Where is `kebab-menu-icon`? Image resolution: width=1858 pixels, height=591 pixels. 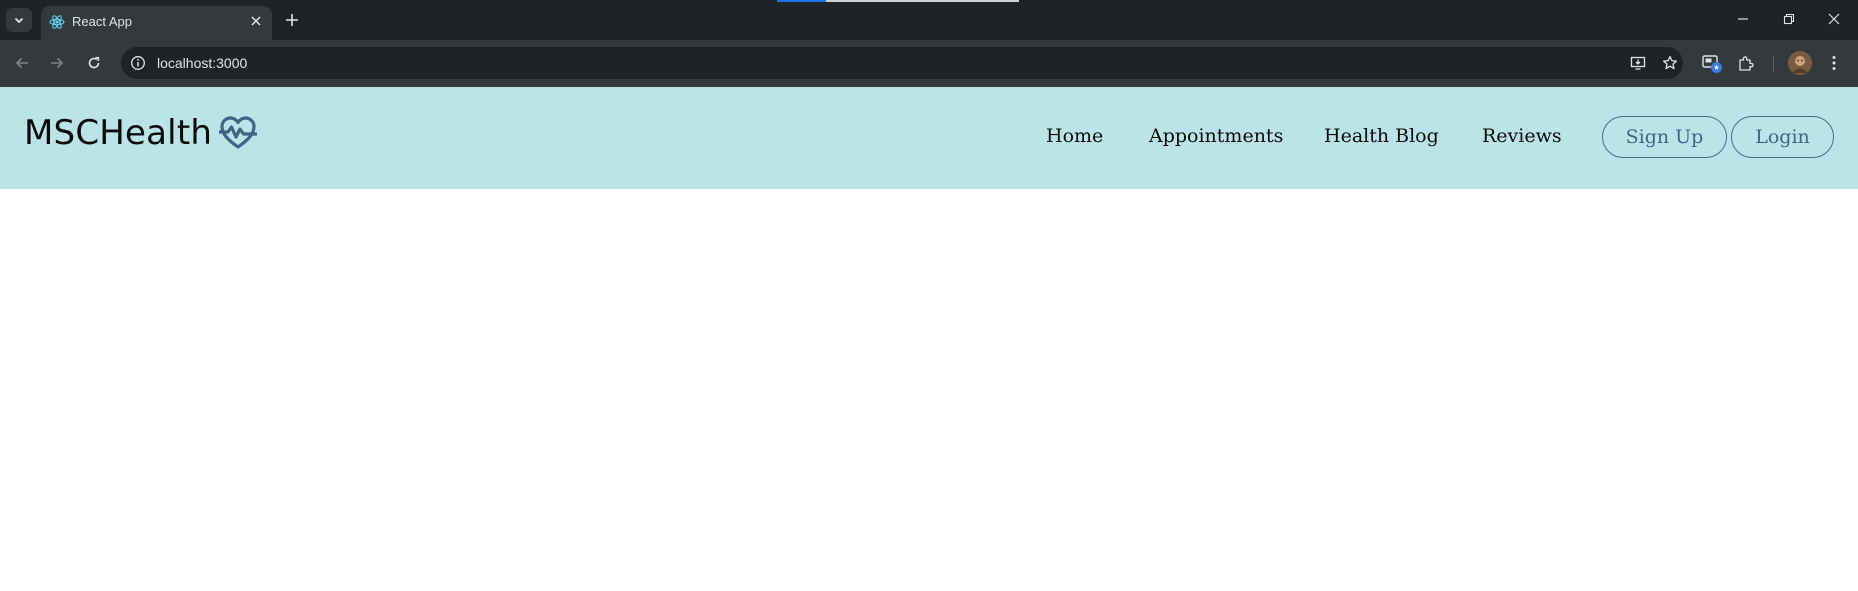 kebab-menu-icon is located at coordinates (1834, 63).